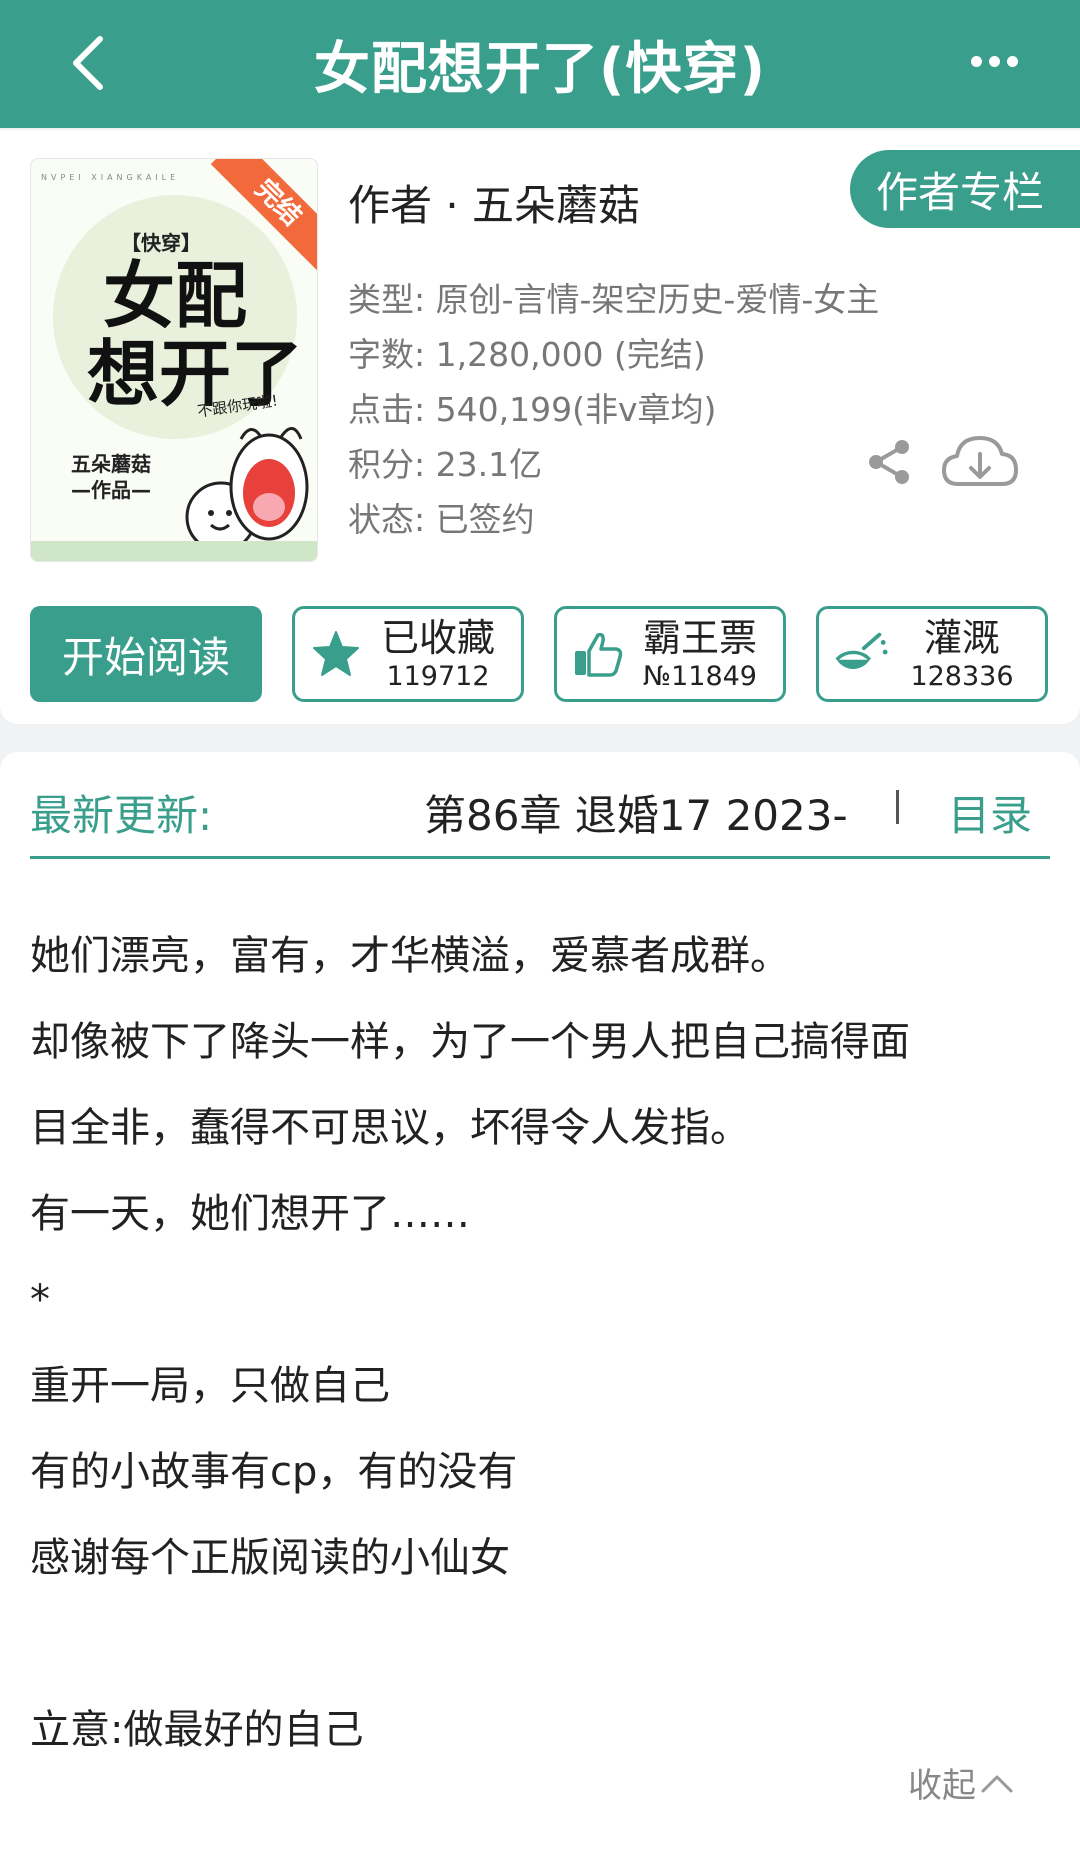 This screenshot has width=1080, height=1851. Describe the element at coordinates (532, 409) in the screenshot. I see `book-clicks: 点击: 540,199(非v章均)` at that location.